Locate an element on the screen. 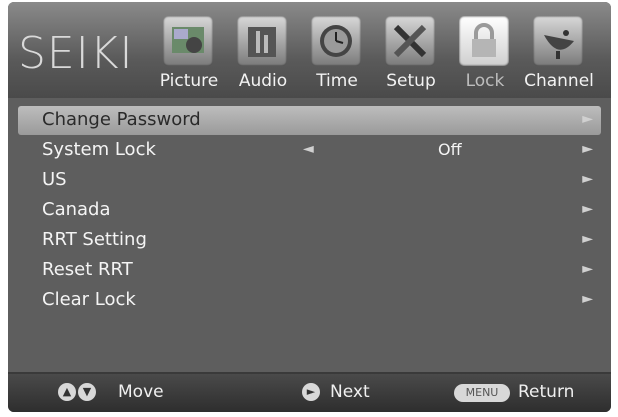  tab-picture: Picture is located at coordinates (189, 57).